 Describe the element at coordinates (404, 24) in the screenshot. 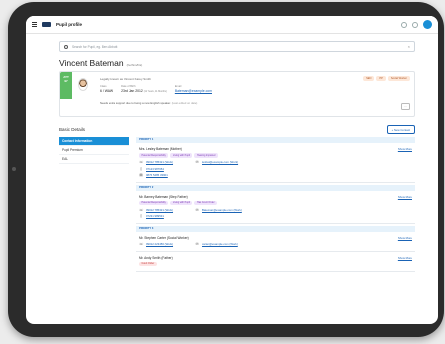

I see `help-icon` at that location.